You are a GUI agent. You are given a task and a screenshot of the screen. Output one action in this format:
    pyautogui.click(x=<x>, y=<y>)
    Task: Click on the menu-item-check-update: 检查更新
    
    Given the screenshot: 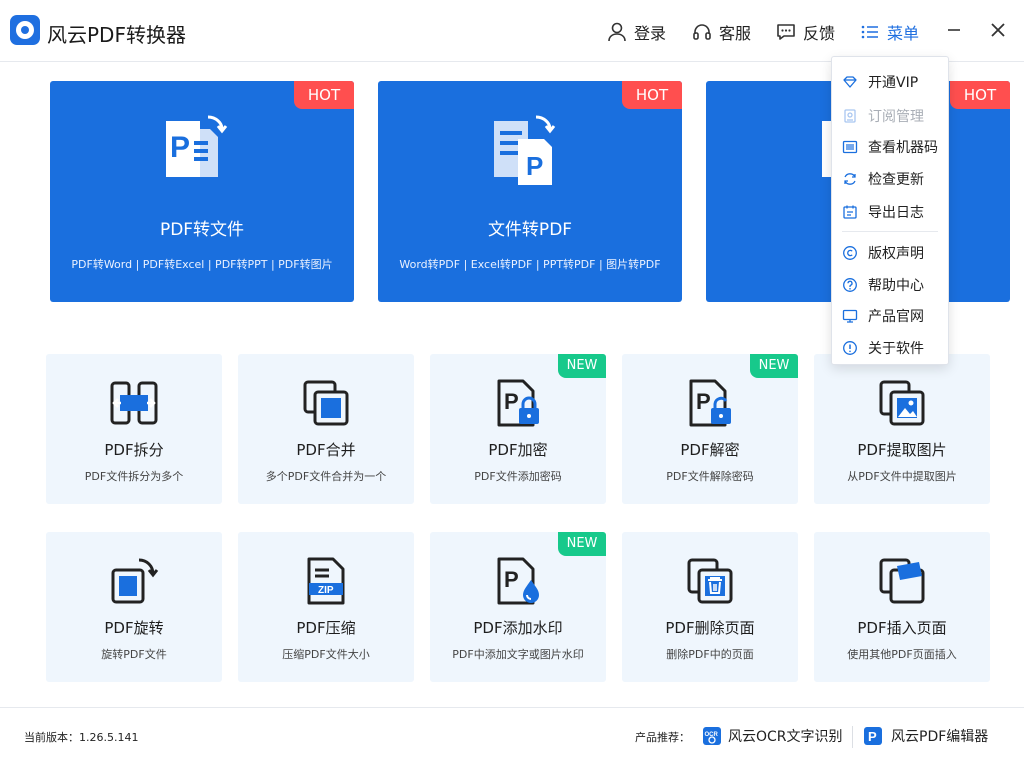 What is the action you would take?
    pyautogui.click(x=890, y=179)
    